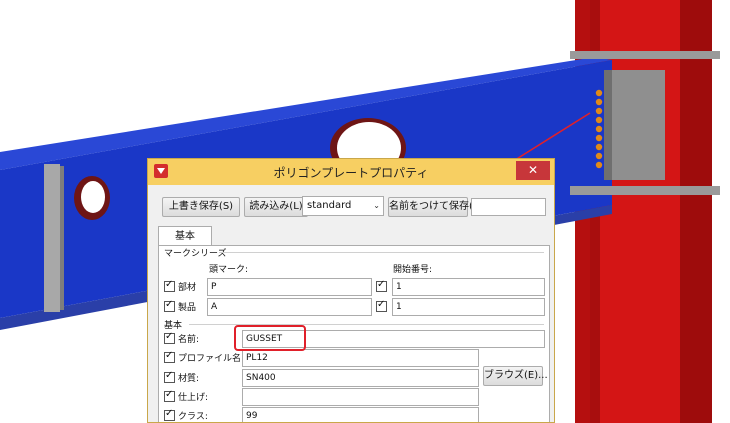 The width and height of the screenshot is (730, 423). I want to click on part-start-checkbox: ✓, so click(381, 285).